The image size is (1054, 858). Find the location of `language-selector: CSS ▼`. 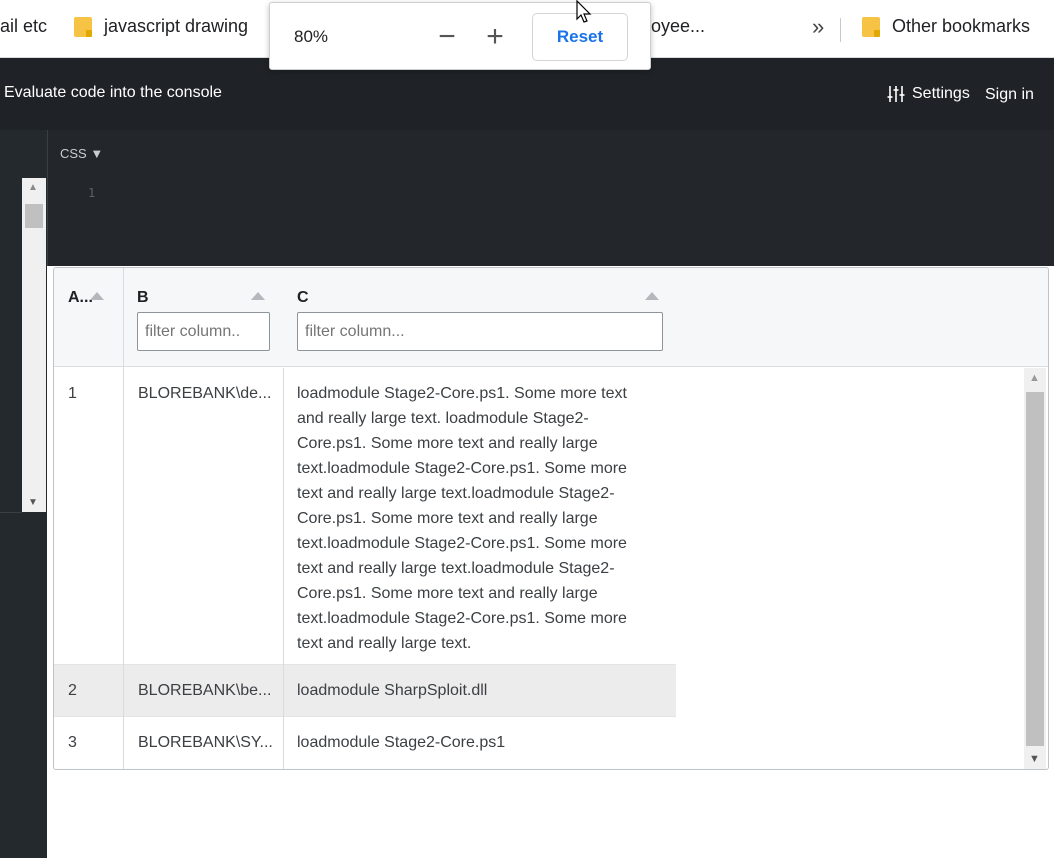

language-selector: CSS ▼ is located at coordinates (81, 153).